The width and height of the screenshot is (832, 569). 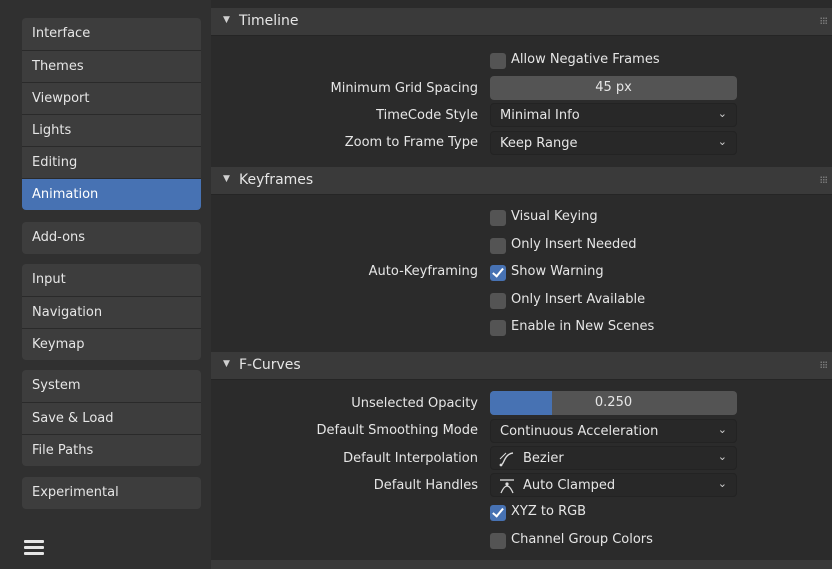 I want to click on nav-item-lights: Lights, so click(x=111, y=130).